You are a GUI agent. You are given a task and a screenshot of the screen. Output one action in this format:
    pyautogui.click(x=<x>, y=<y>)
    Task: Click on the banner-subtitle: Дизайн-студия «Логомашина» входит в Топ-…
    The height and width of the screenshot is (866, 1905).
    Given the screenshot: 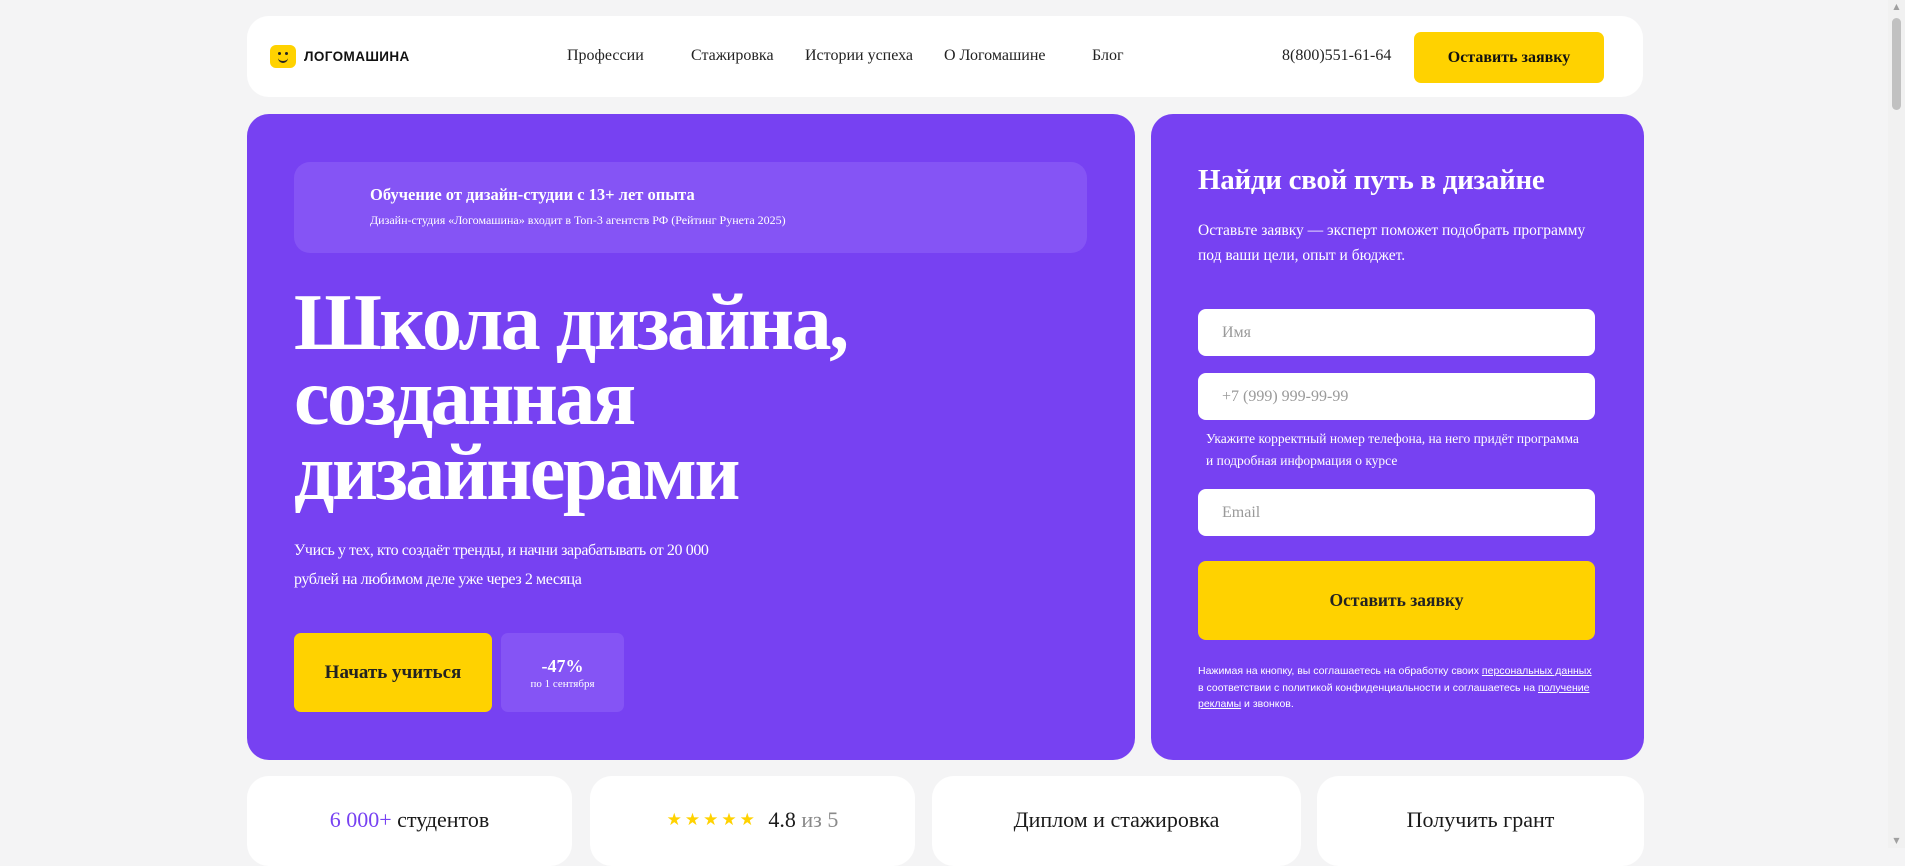 What is the action you would take?
    pyautogui.click(x=578, y=220)
    